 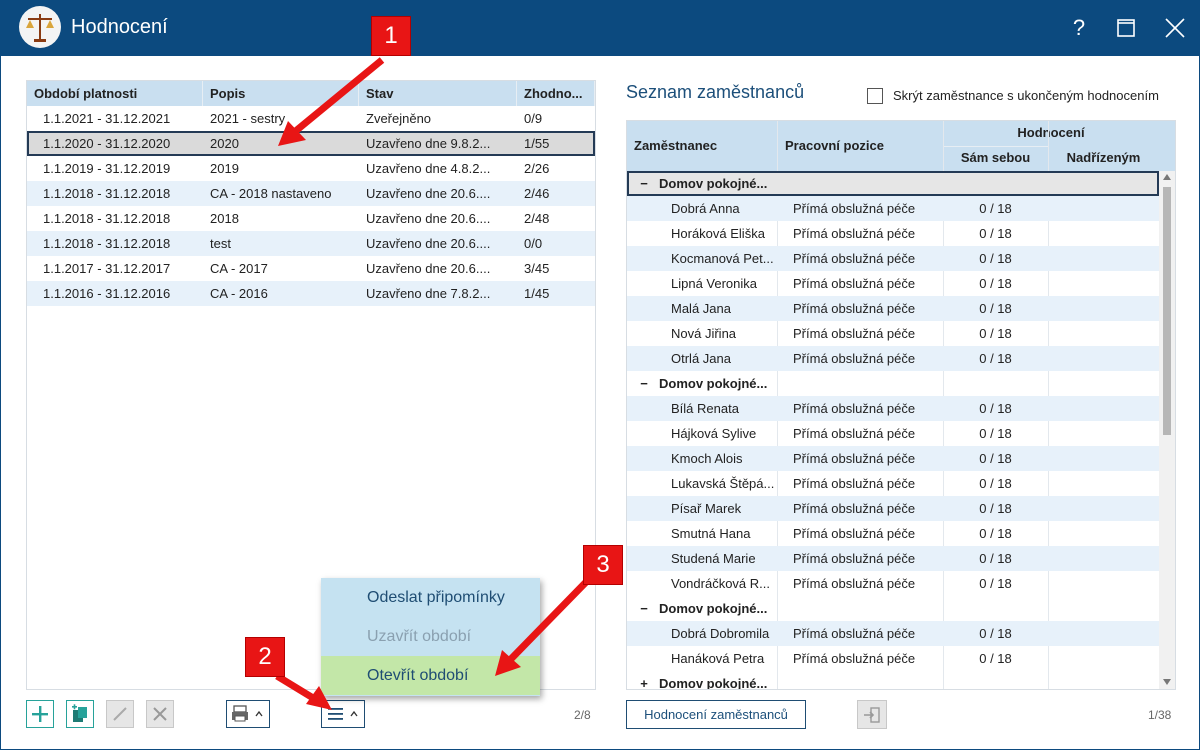 What do you see at coordinates (430, 636) in the screenshot?
I see `menu-item-close-period: Uzavřít období` at bounding box center [430, 636].